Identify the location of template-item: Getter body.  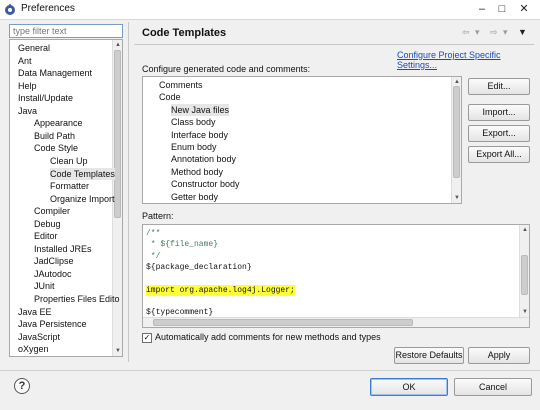
(194, 197).